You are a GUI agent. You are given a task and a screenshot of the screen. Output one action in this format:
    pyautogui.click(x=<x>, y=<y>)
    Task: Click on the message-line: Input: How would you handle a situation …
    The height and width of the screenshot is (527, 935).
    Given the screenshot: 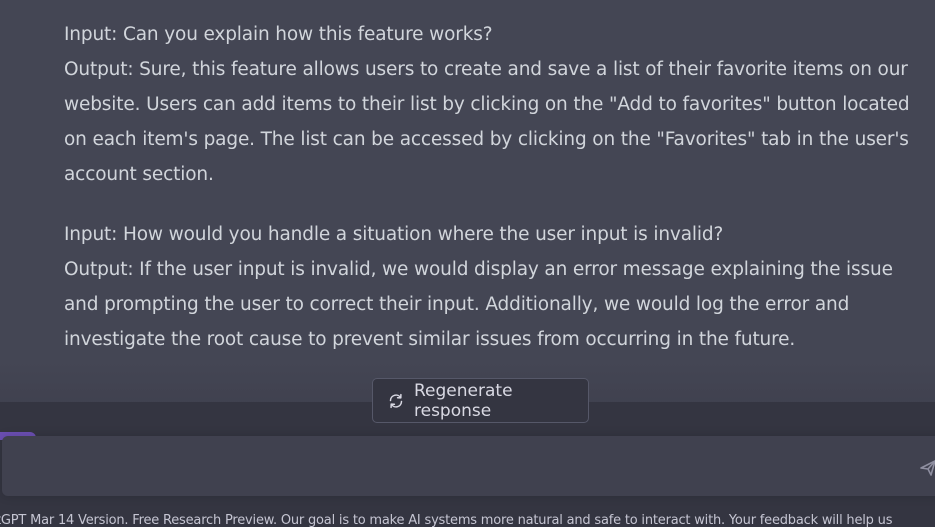 What is the action you would take?
    pyautogui.click(x=394, y=234)
    